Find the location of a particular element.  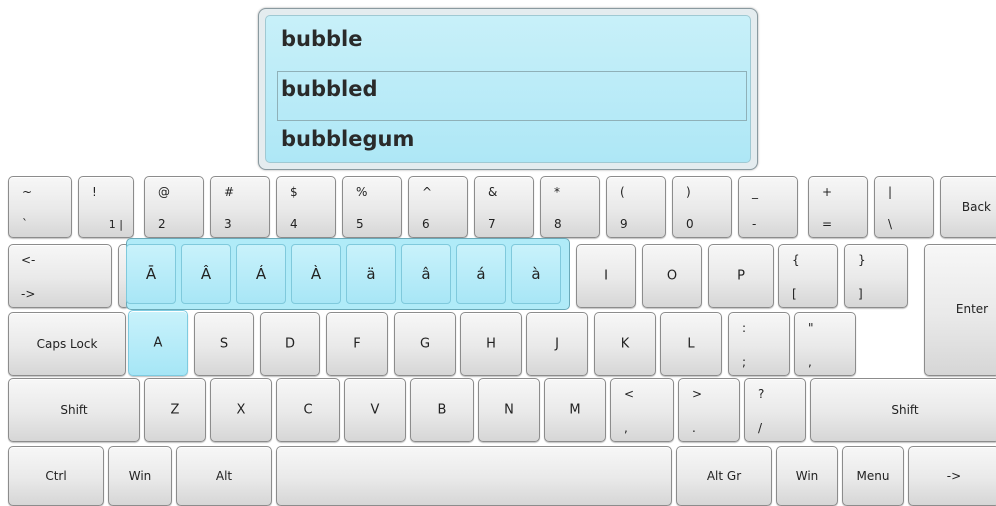

key-equals: + = is located at coordinates (838, 207).